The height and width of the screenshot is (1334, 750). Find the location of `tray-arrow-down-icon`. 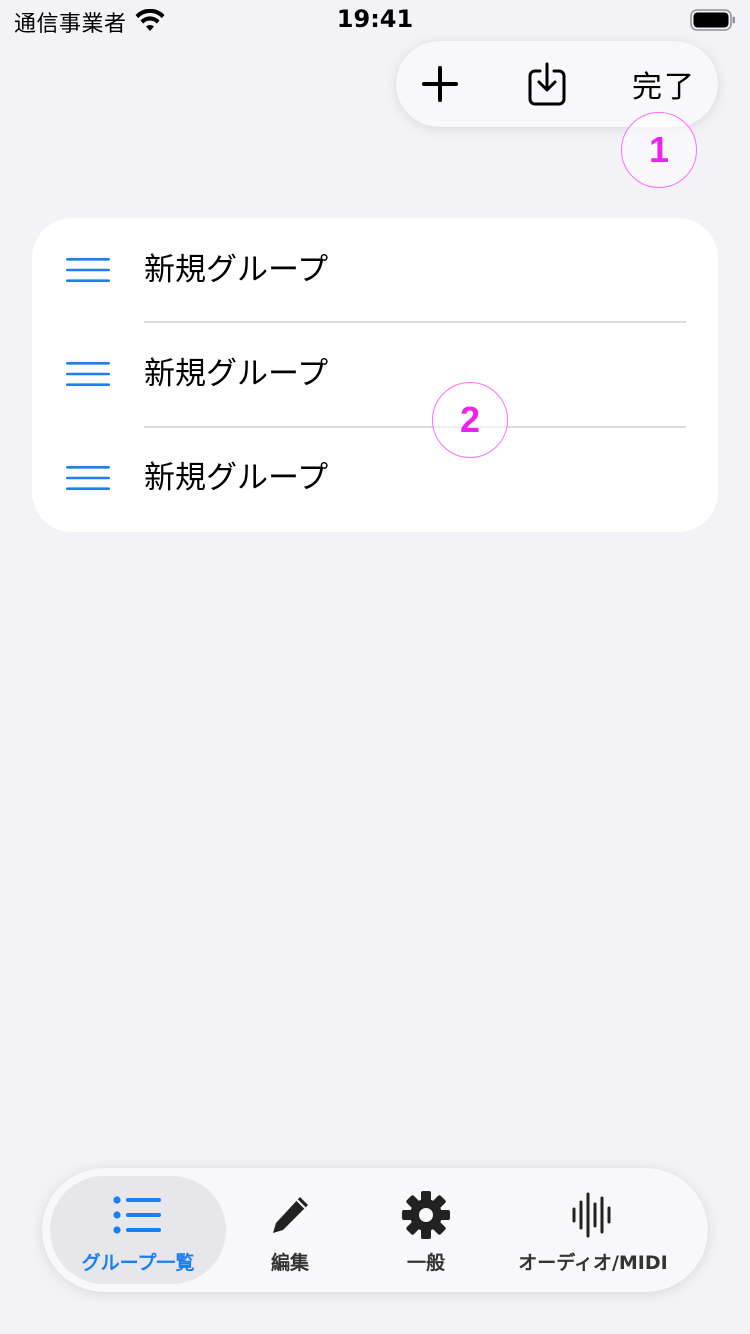

tray-arrow-down-icon is located at coordinates (547, 84).